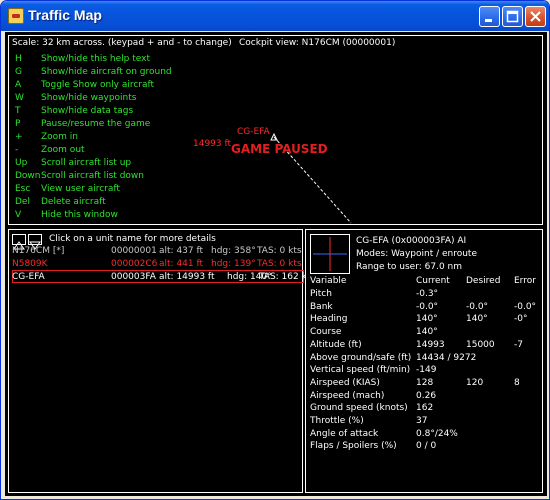 This screenshot has height=500, width=550. What do you see at coordinates (344, 433) in the screenshot?
I see `variable-label: Angle of attack` at bounding box center [344, 433].